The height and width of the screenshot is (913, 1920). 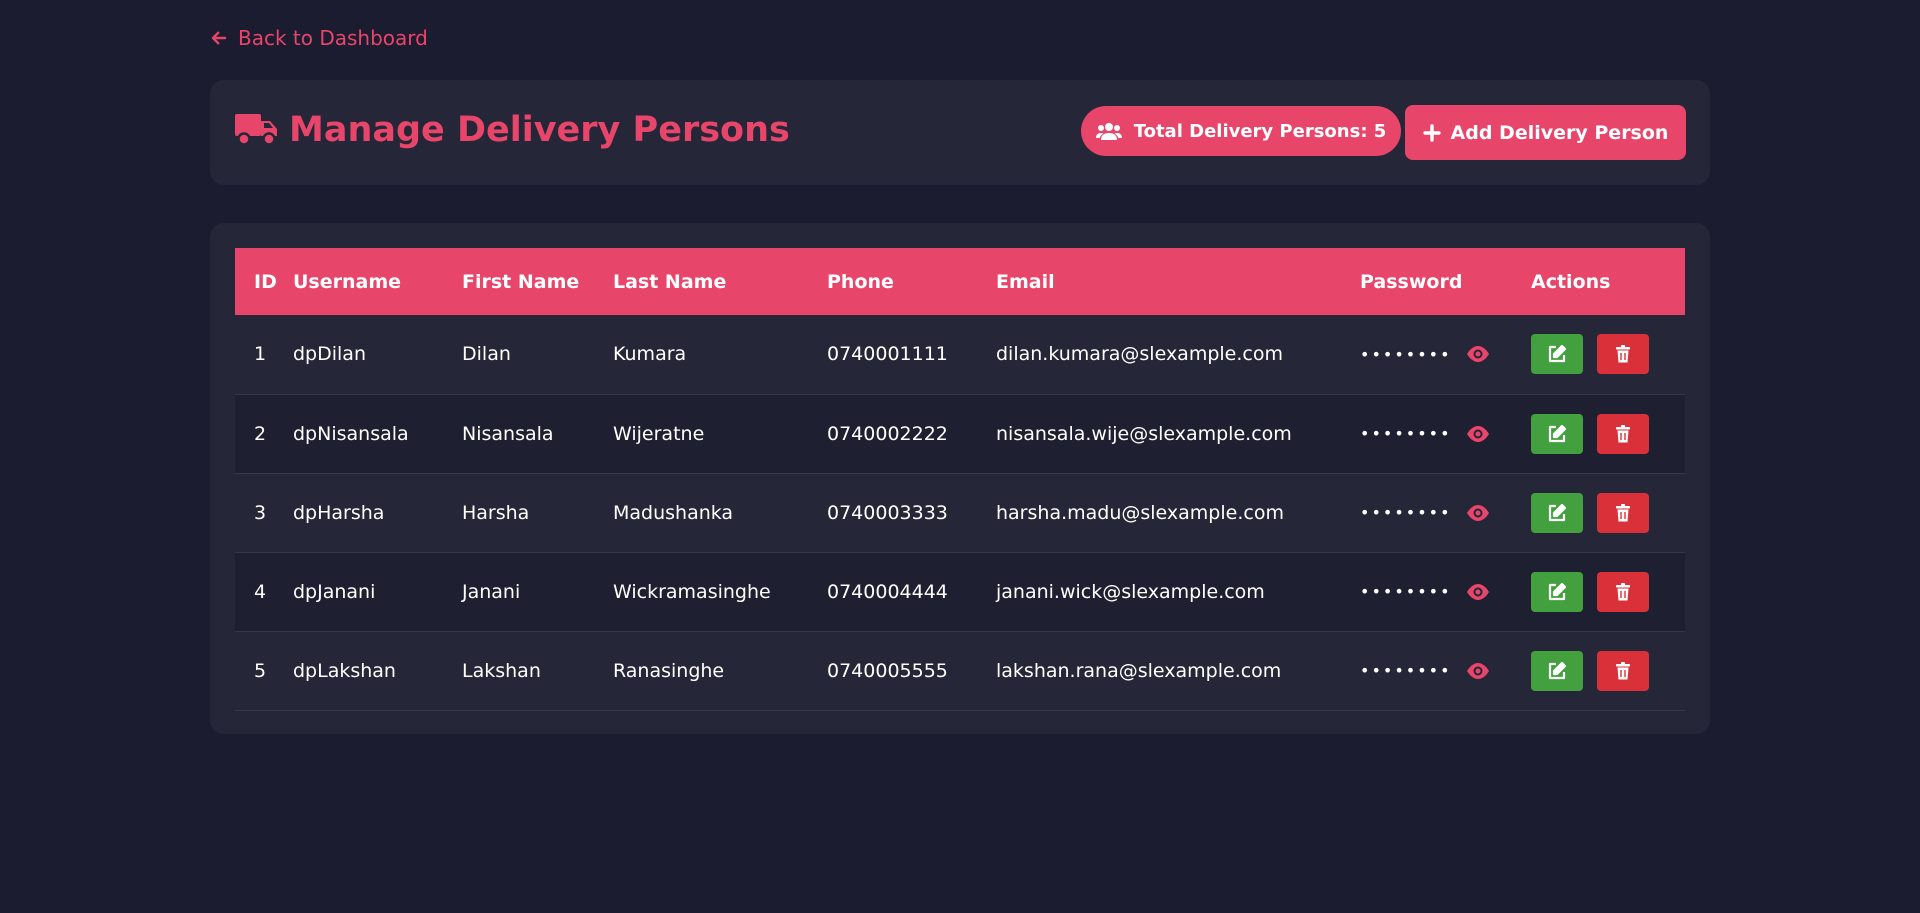 I want to click on column-header-password: Password, so click(x=1411, y=281).